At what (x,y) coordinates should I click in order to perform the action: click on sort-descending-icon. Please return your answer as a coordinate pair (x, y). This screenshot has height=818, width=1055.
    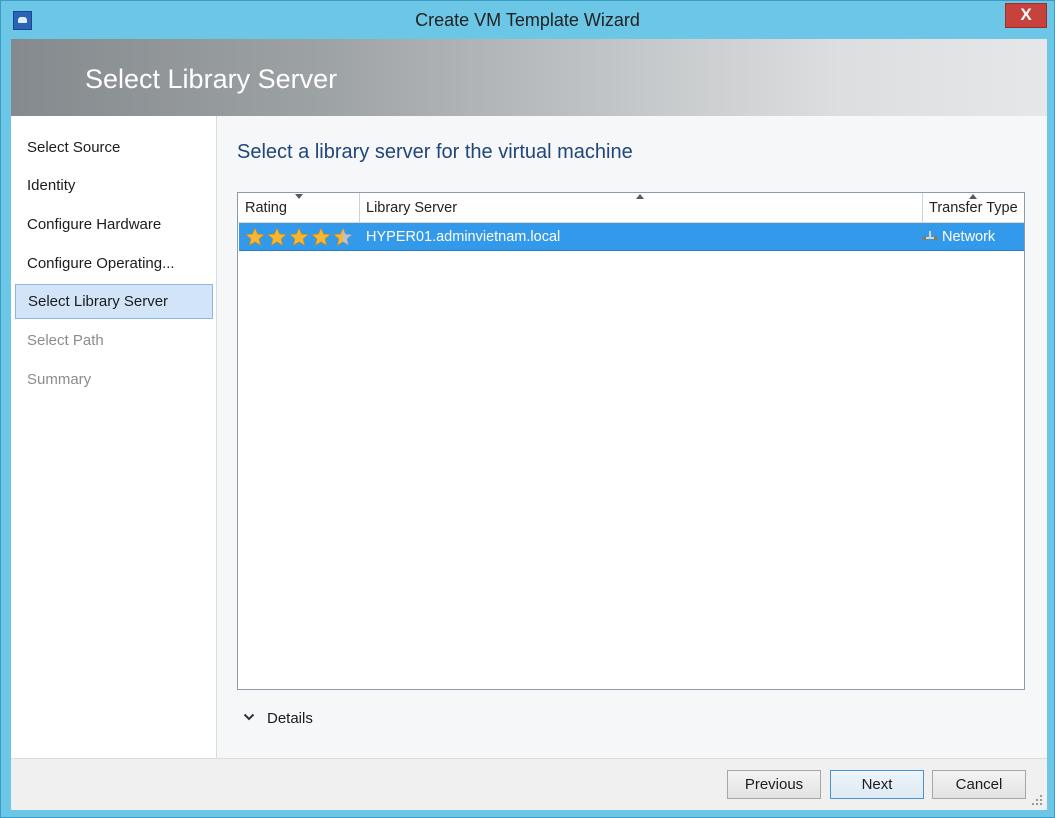
    Looking at the image, I should click on (299, 196).